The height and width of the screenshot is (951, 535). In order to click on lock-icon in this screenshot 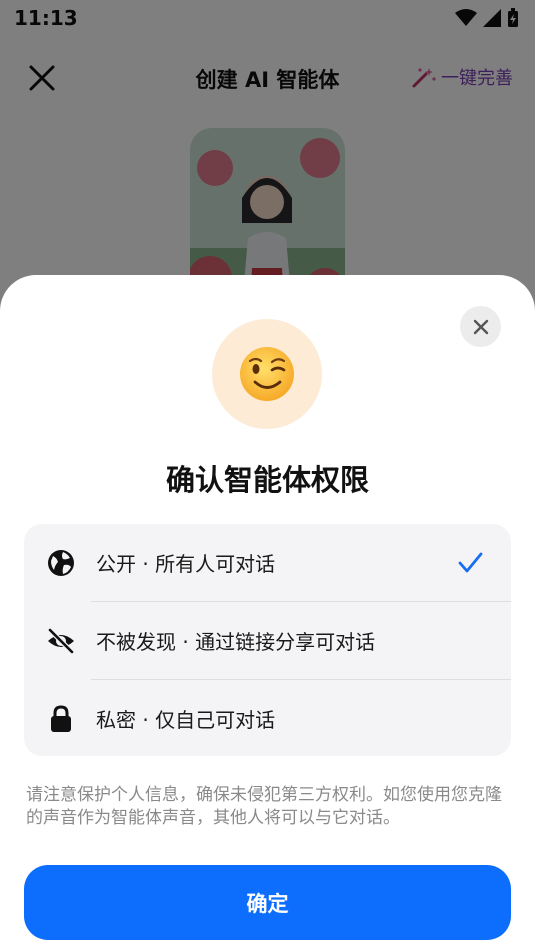, I will do `click(61, 718)`.